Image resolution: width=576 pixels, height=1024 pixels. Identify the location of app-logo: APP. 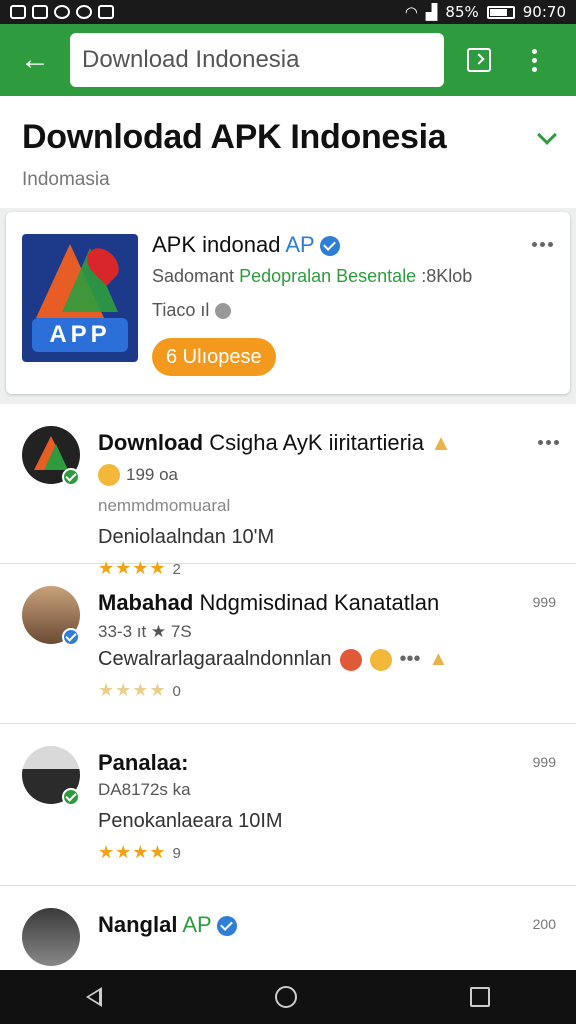
(80, 298).